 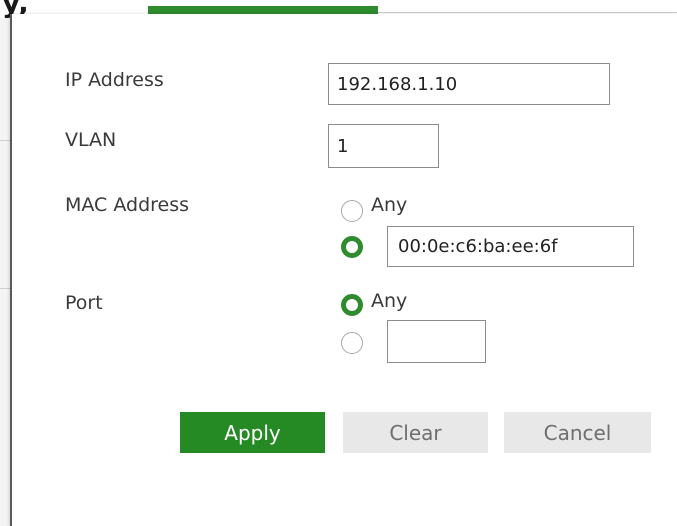 I want to click on mac-specific-radio, so click(x=352, y=247).